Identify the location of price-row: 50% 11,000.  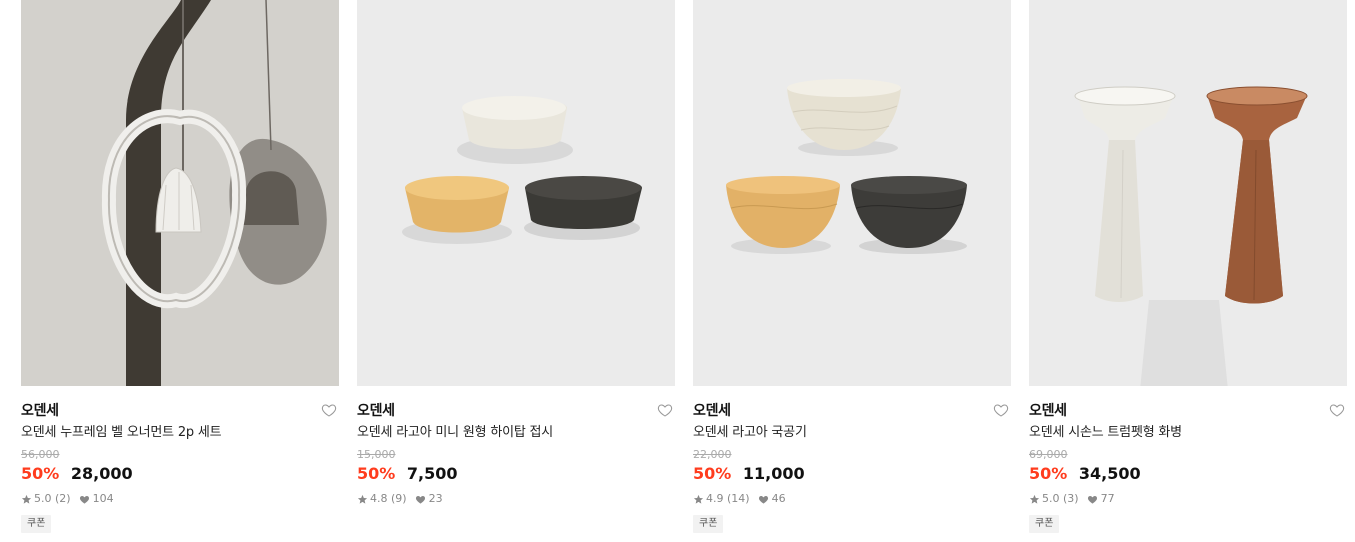
(852, 474).